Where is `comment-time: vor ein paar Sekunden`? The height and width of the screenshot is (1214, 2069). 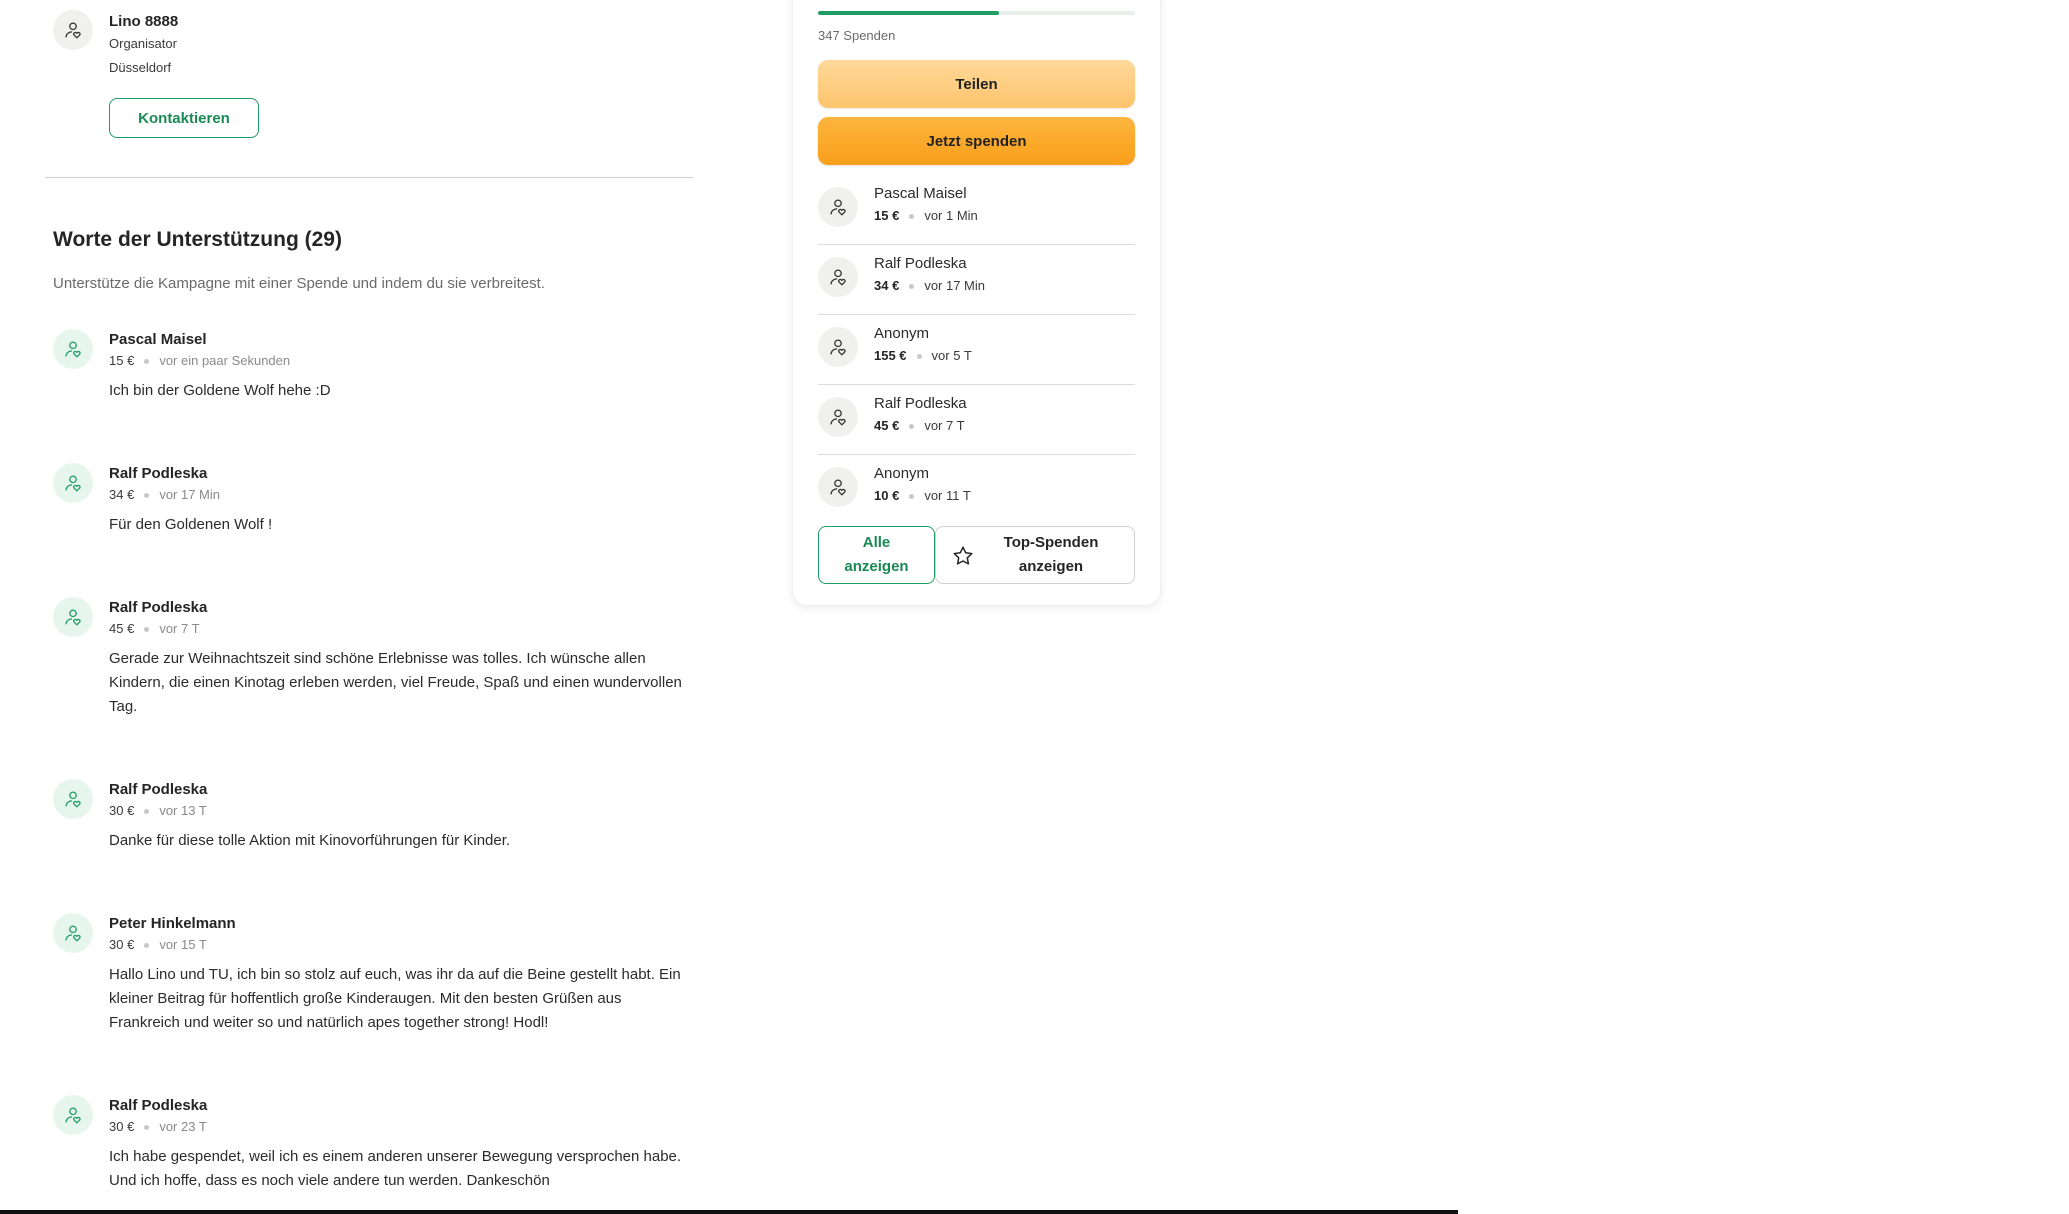 comment-time: vor ein paar Sekunden is located at coordinates (225, 360).